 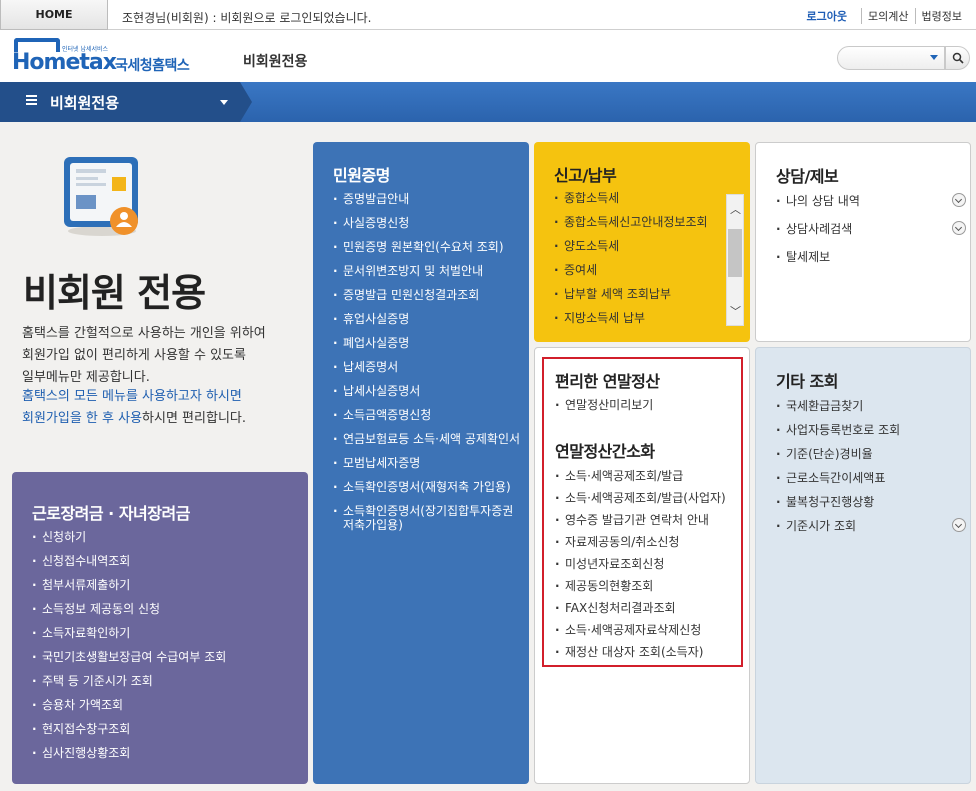 I want to click on list-item-label: 상담사례검색, so click(x=819, y=229).